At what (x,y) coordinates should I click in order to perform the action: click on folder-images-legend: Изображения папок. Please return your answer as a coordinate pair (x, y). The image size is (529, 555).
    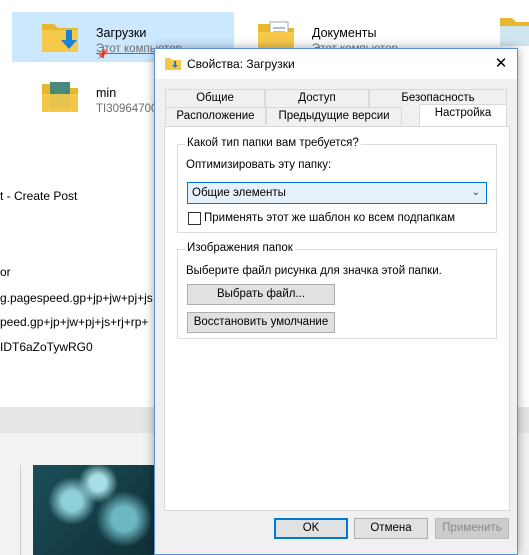
    Looking at the image, I should click on (240, 248).